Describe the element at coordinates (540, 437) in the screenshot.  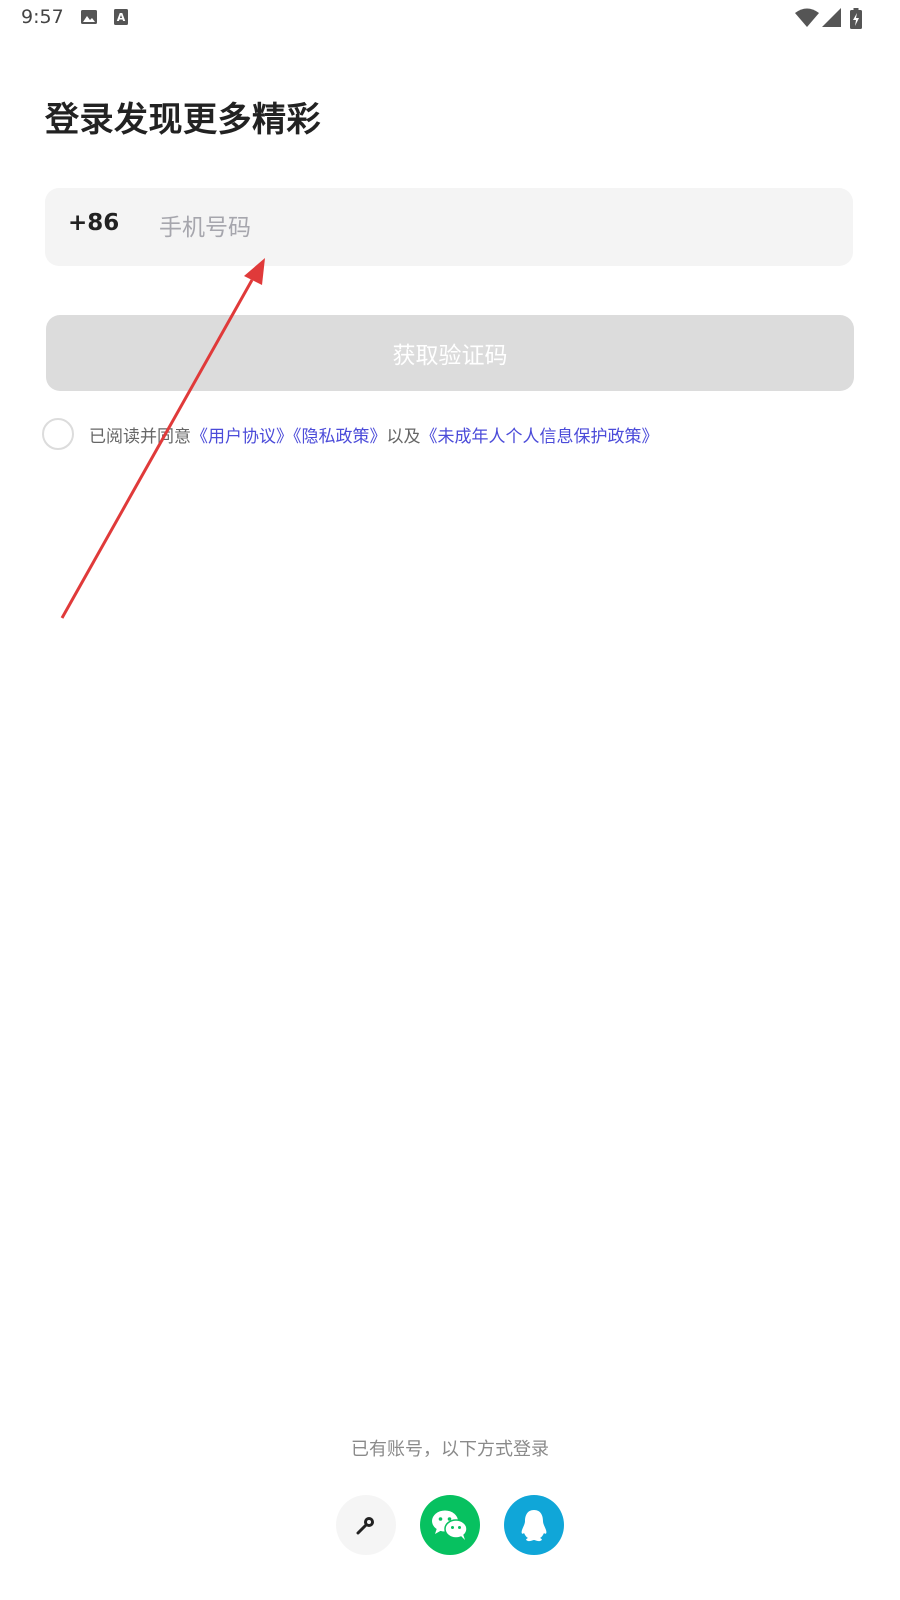
I see `minor-privacy-policy-link: 《未成年人个人信息保护政策》` at that location.